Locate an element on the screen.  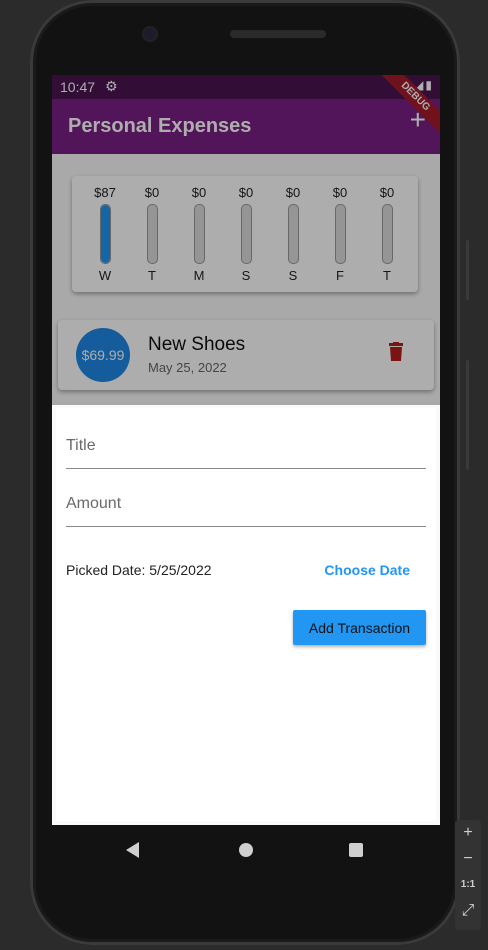
zoom-in-button: + is located at coordinates (468, 833).